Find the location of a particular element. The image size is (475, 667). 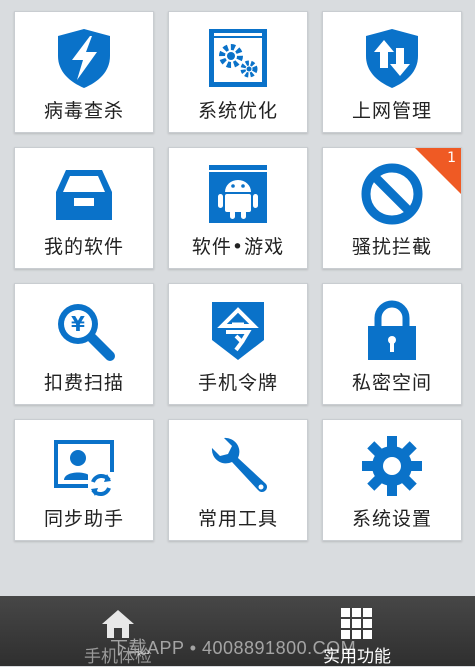

tile-my-software: 我的软件 is located at coordinates (84, 208).